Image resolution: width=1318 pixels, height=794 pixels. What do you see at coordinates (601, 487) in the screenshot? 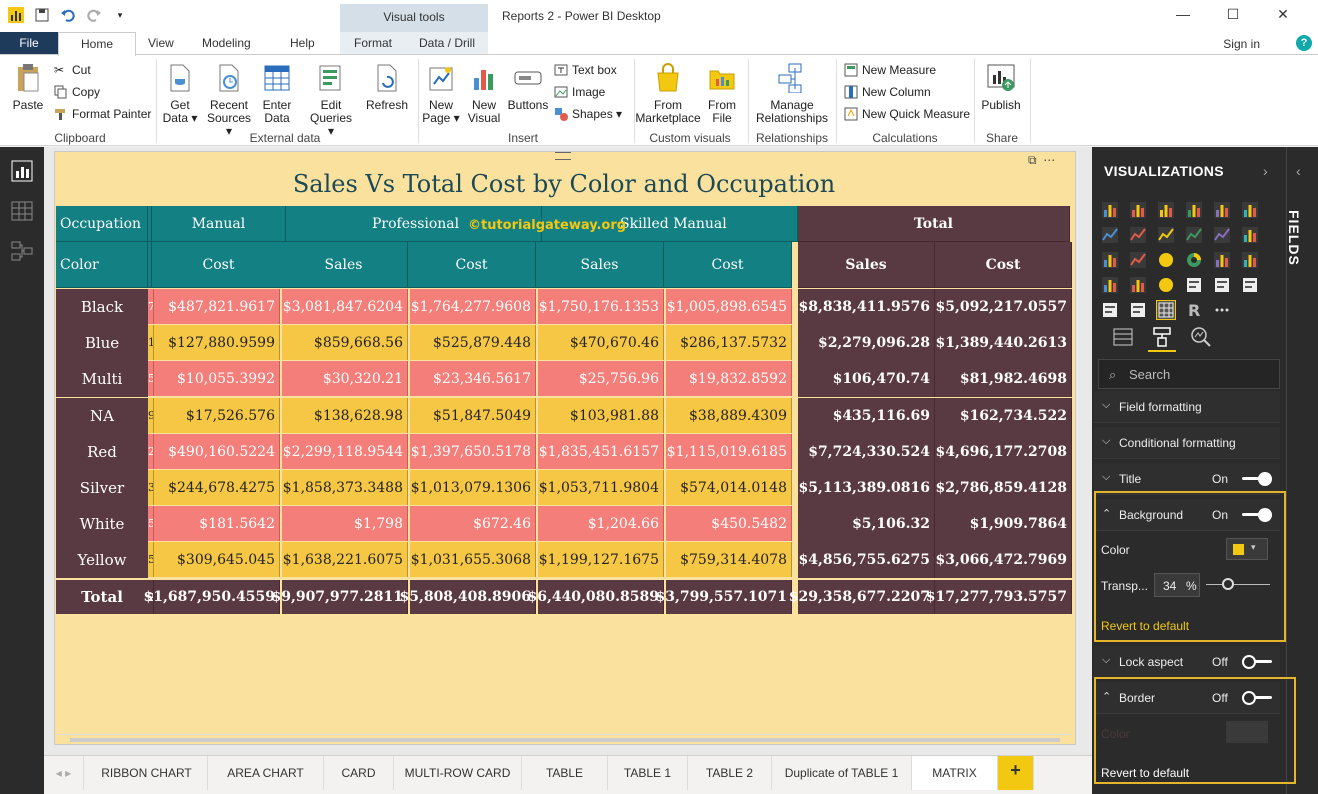
I see `data-cell: $1,053,711.9804` at bounding box center [601, 487].